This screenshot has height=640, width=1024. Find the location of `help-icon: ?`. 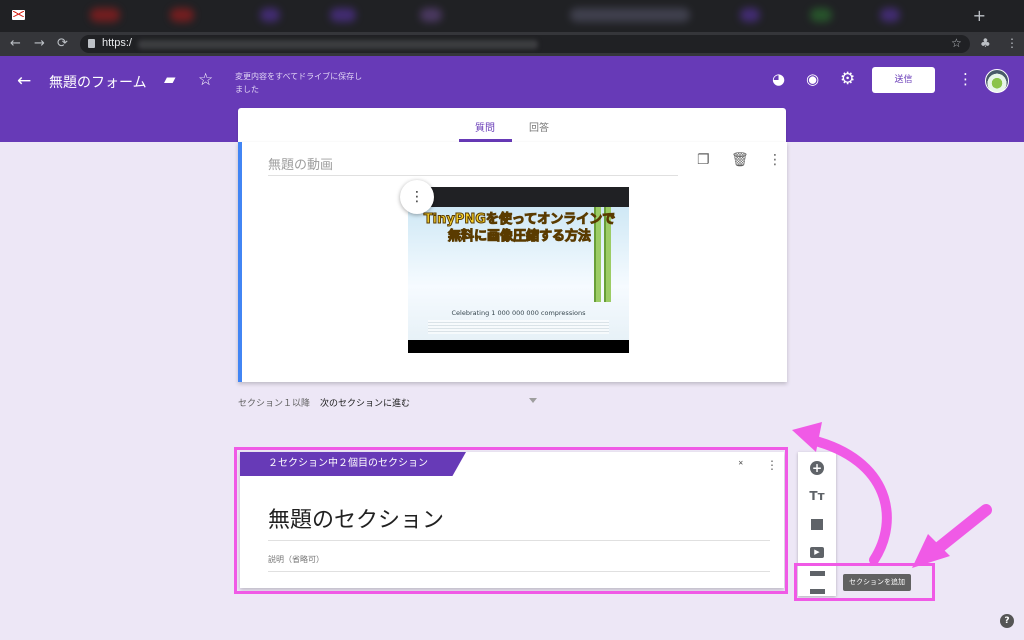

help-icon: ? is located at coordinates (1007, 621).